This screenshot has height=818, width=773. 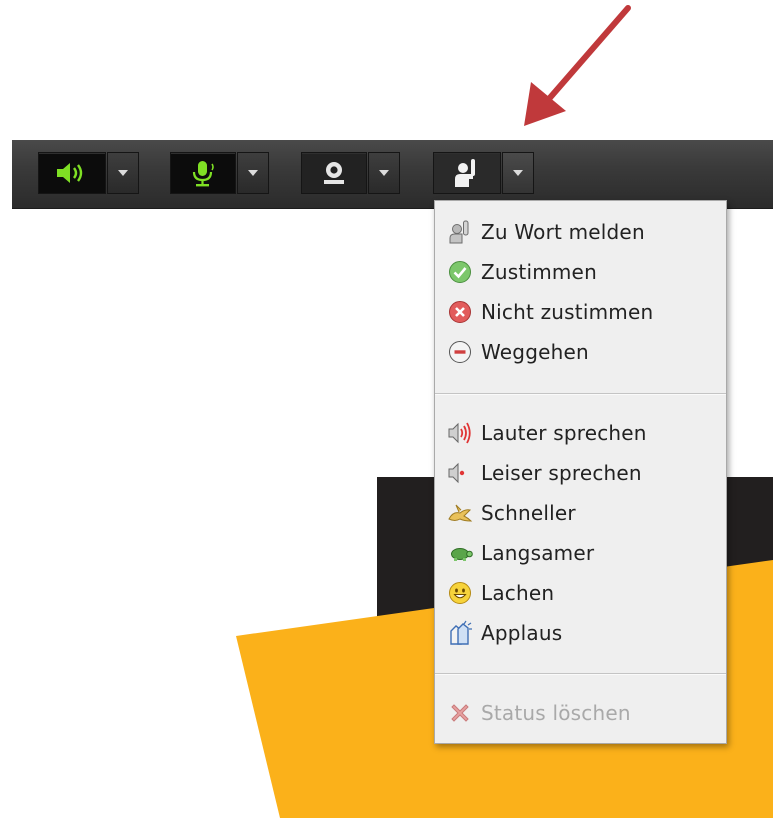 I want to click on menu-item-label: Status löschen, so click(x=556, y=713).